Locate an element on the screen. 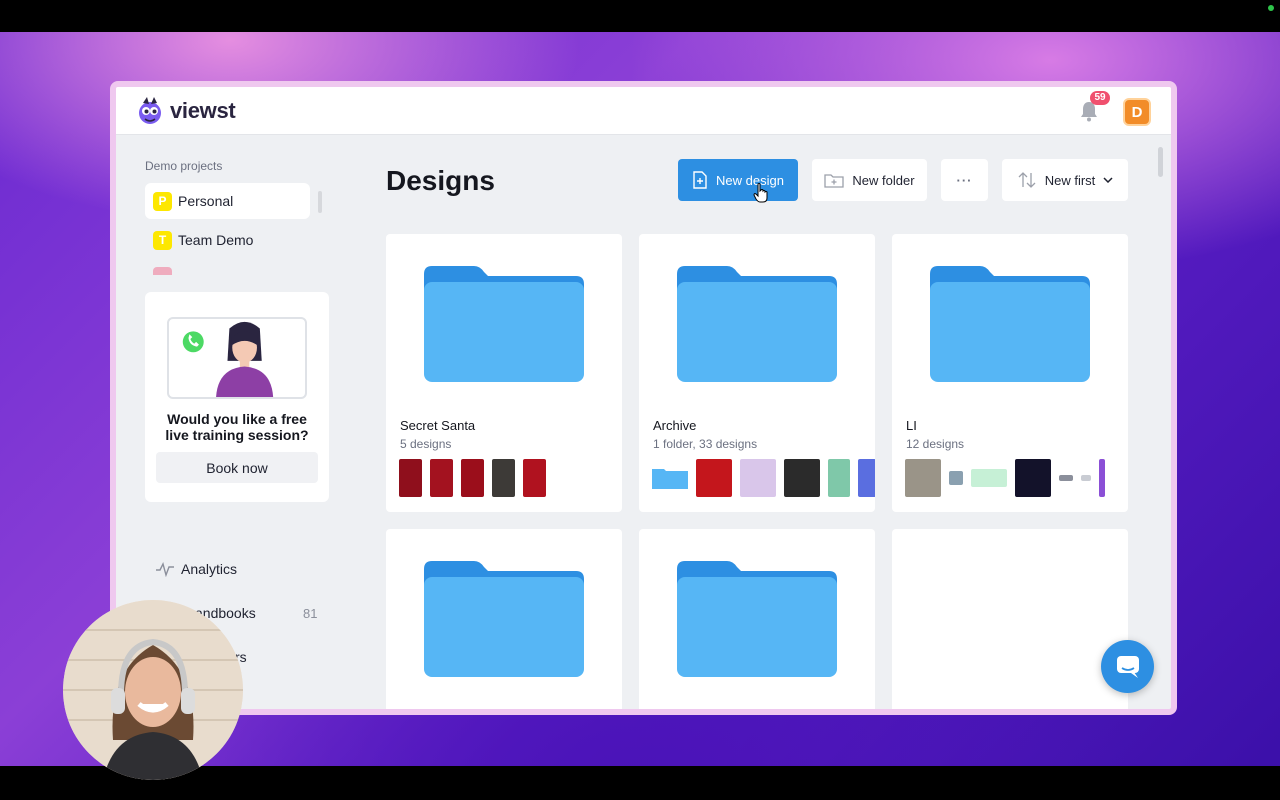 This screenshot has width=1280, height=800. hand-cursor-icon is located at coordinates (760, 193).